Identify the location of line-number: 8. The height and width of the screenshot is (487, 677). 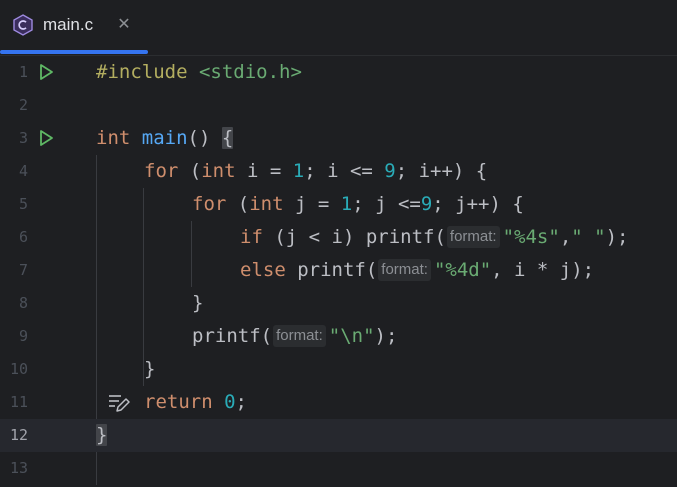
(23, 303).